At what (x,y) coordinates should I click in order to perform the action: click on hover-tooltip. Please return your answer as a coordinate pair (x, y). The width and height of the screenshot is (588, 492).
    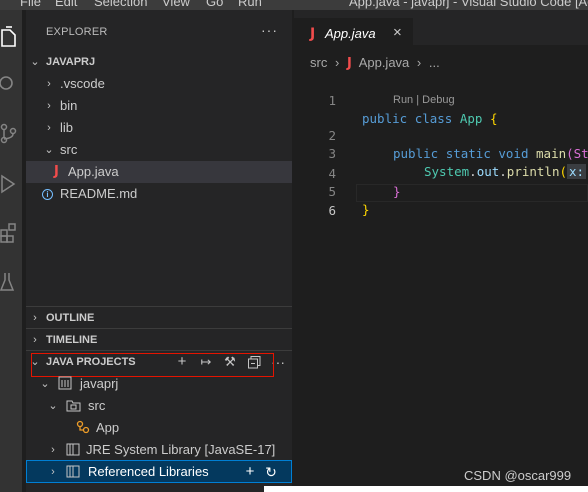
    Looking at the image, I should click on (426, 489).